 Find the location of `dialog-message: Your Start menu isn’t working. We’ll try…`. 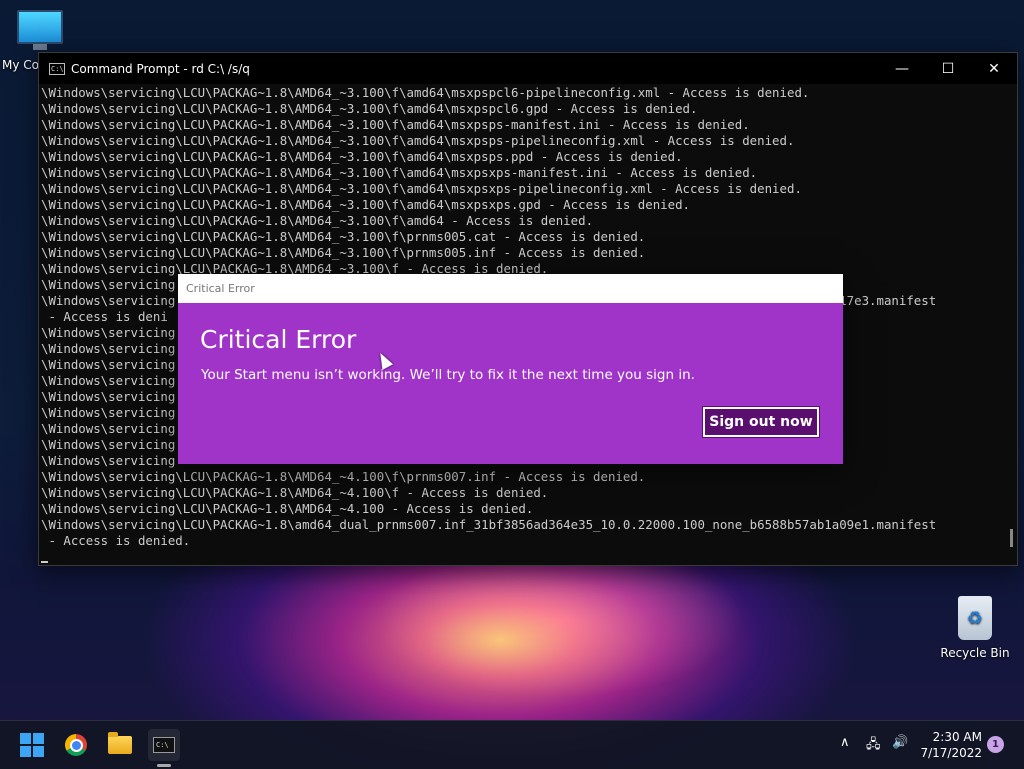

dialog-message: Your Start menu isn’t working. We’ll try… is located at coordinates (448, 375).